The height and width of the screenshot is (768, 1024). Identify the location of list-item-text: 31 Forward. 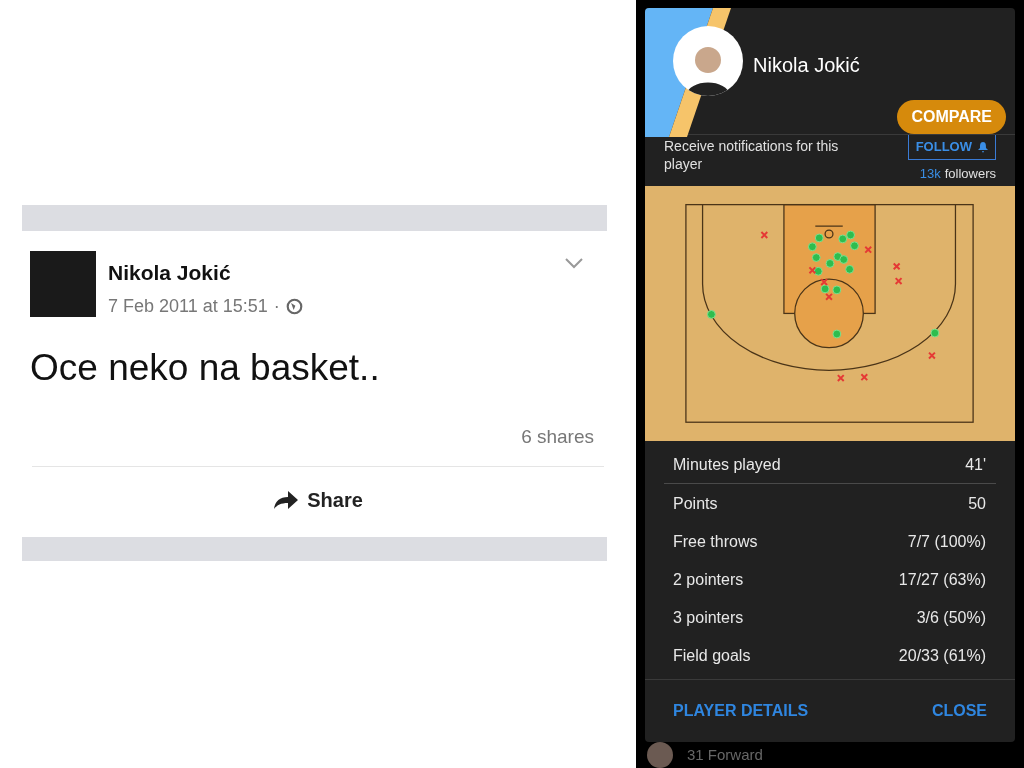
(725, 754).